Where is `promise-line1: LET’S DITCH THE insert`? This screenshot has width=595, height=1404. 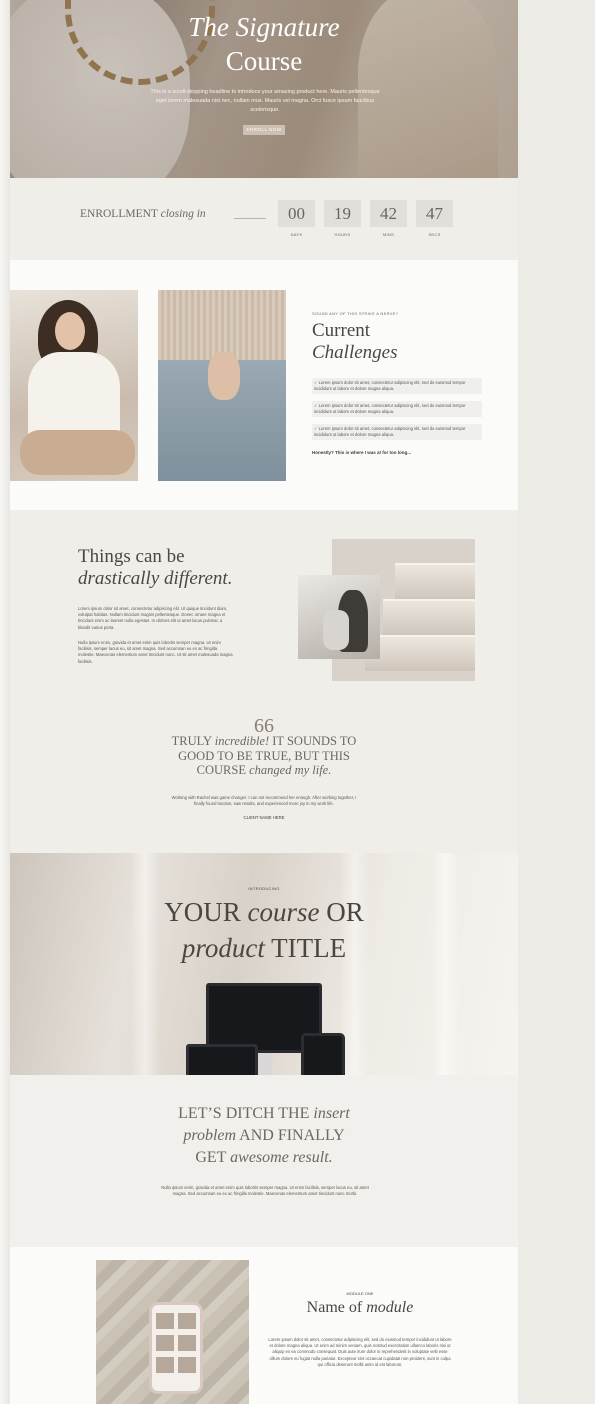 promise-line1: LET’S DITCH THE insert is located at coordinates (264, 1114).